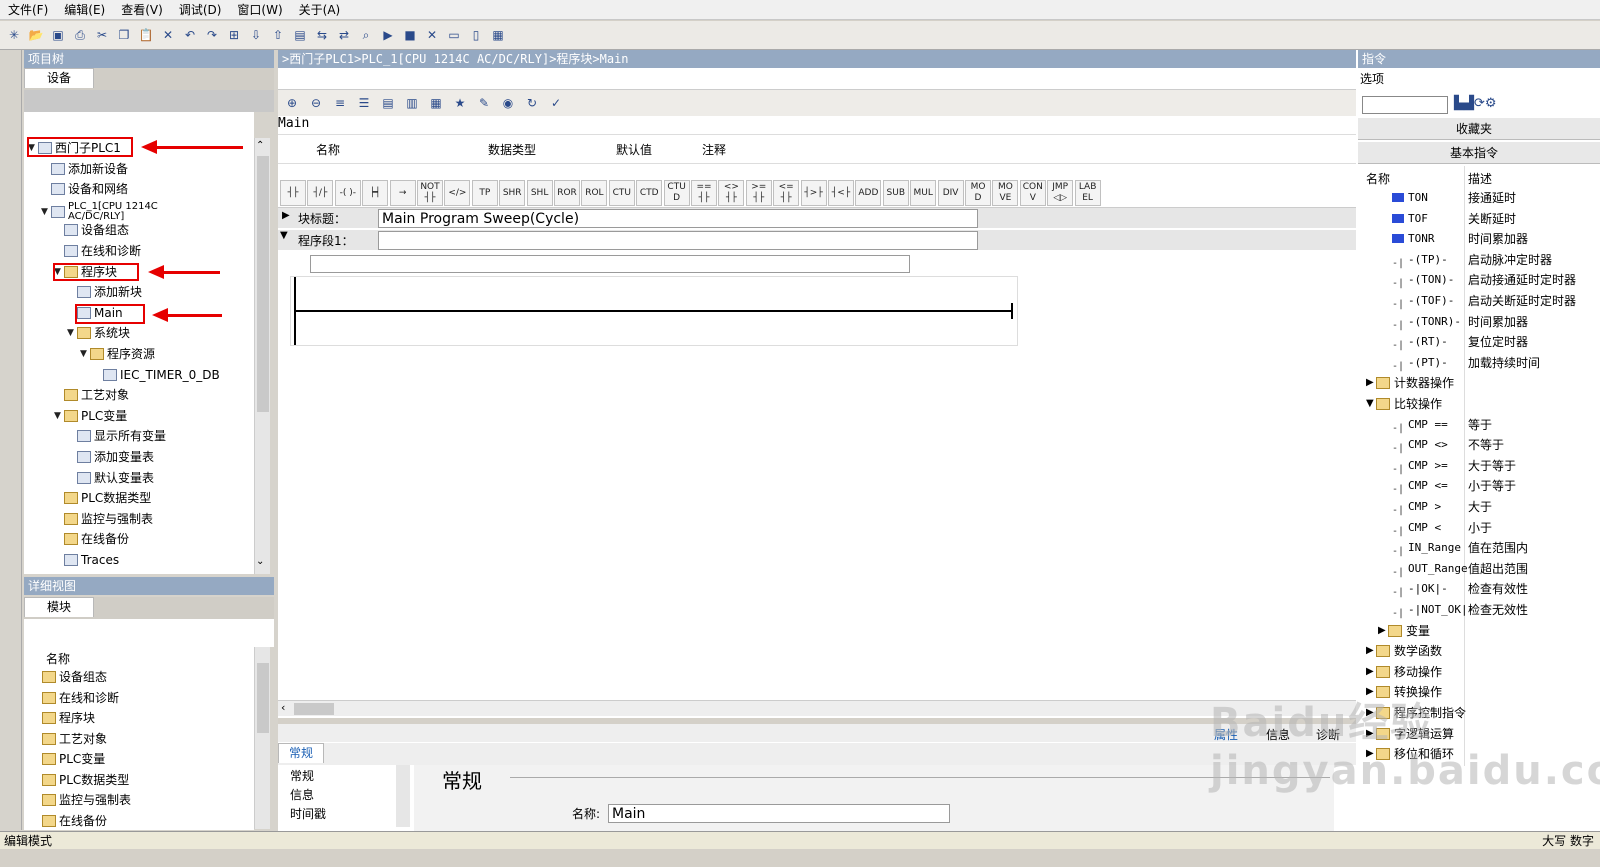 This screenshot has height=867, width=1600. What do you see at coordinates (260, 561) in the screenshot?
I see `scroll-down-icon: ⌄` at bounding box center [260, 561].